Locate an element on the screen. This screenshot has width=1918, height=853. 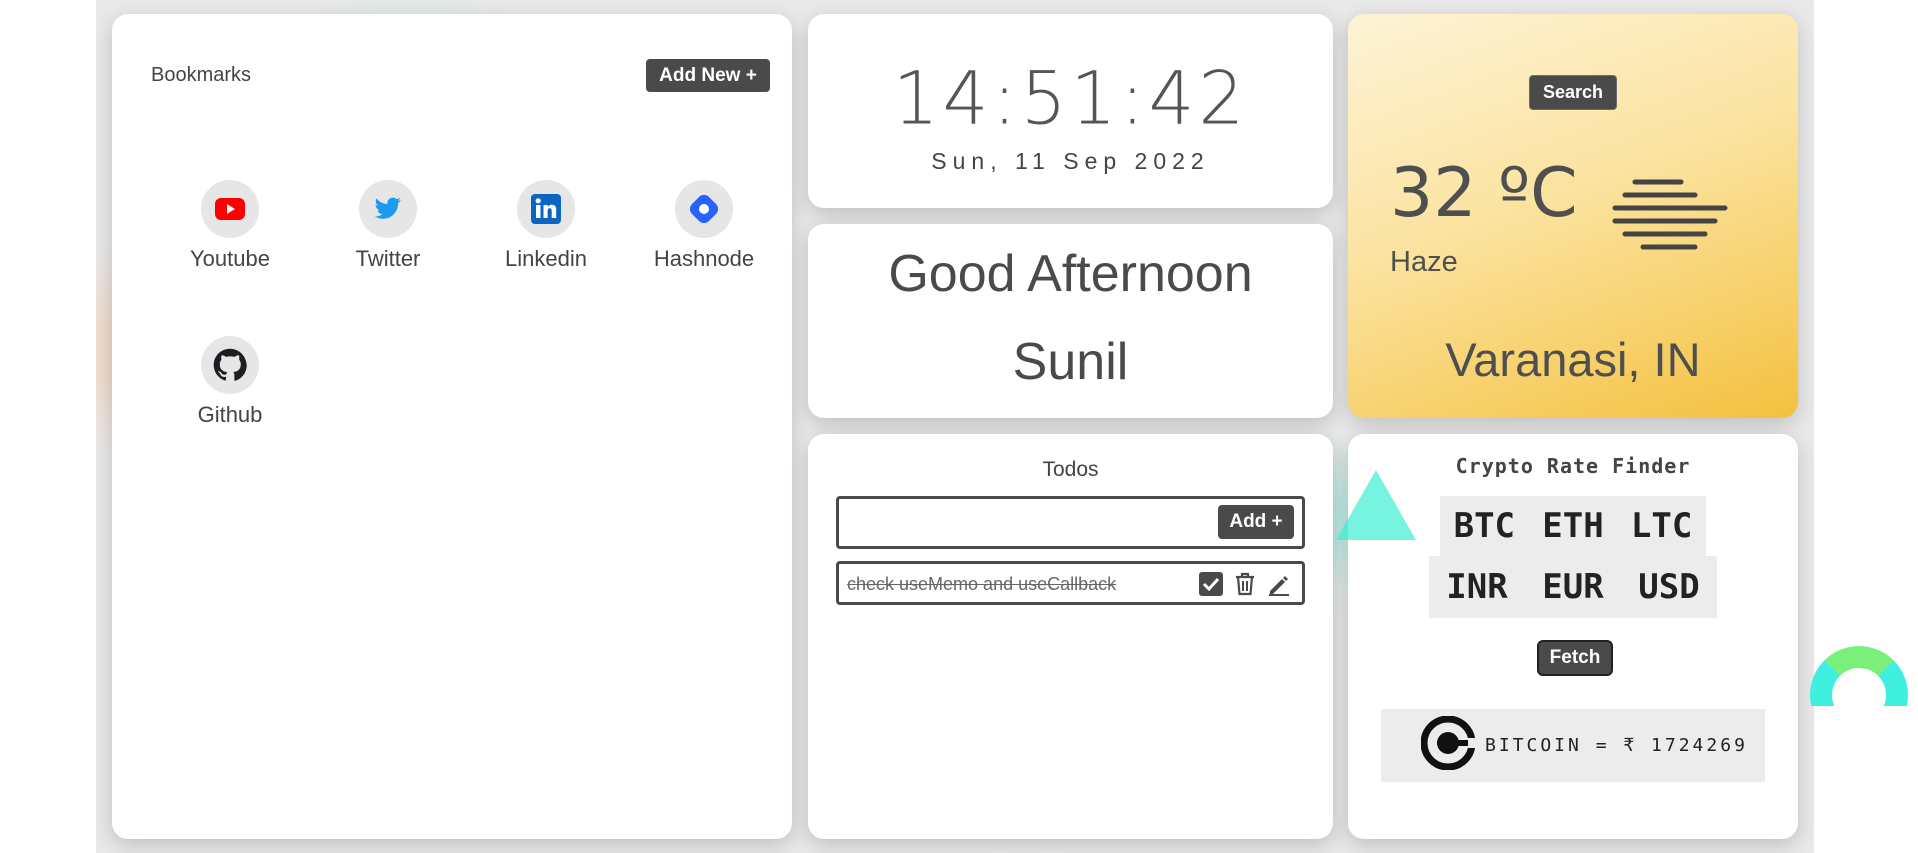
bookmark-github: Github is located at coordinates (230, 382).